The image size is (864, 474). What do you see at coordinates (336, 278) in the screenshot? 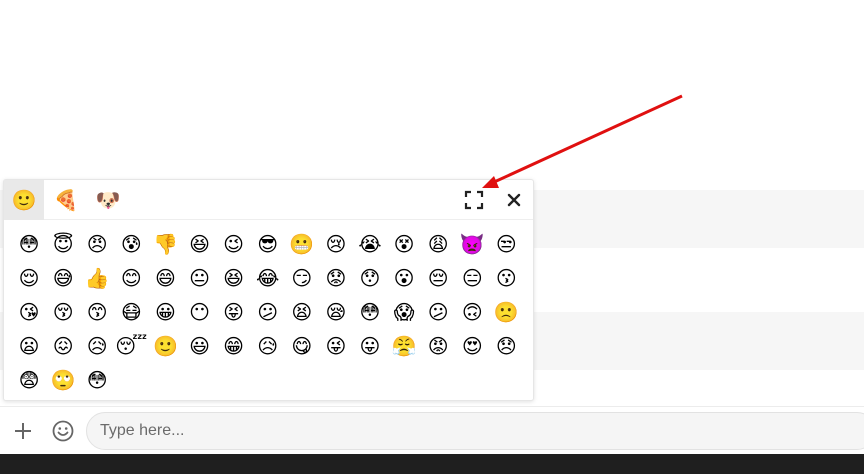
I see `emoji-item: 😟` at bounding box center [336, 278].